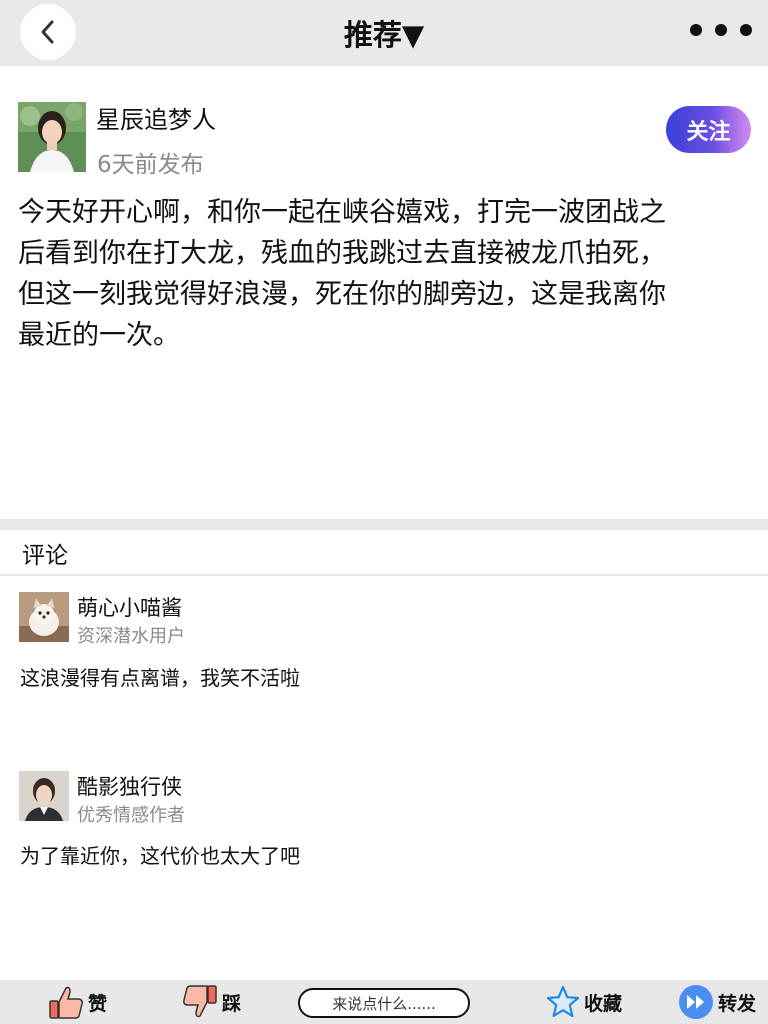 This screenshot has width=768, height=1024. I want to click on dislike-button: 踩, so click(211, 1002).